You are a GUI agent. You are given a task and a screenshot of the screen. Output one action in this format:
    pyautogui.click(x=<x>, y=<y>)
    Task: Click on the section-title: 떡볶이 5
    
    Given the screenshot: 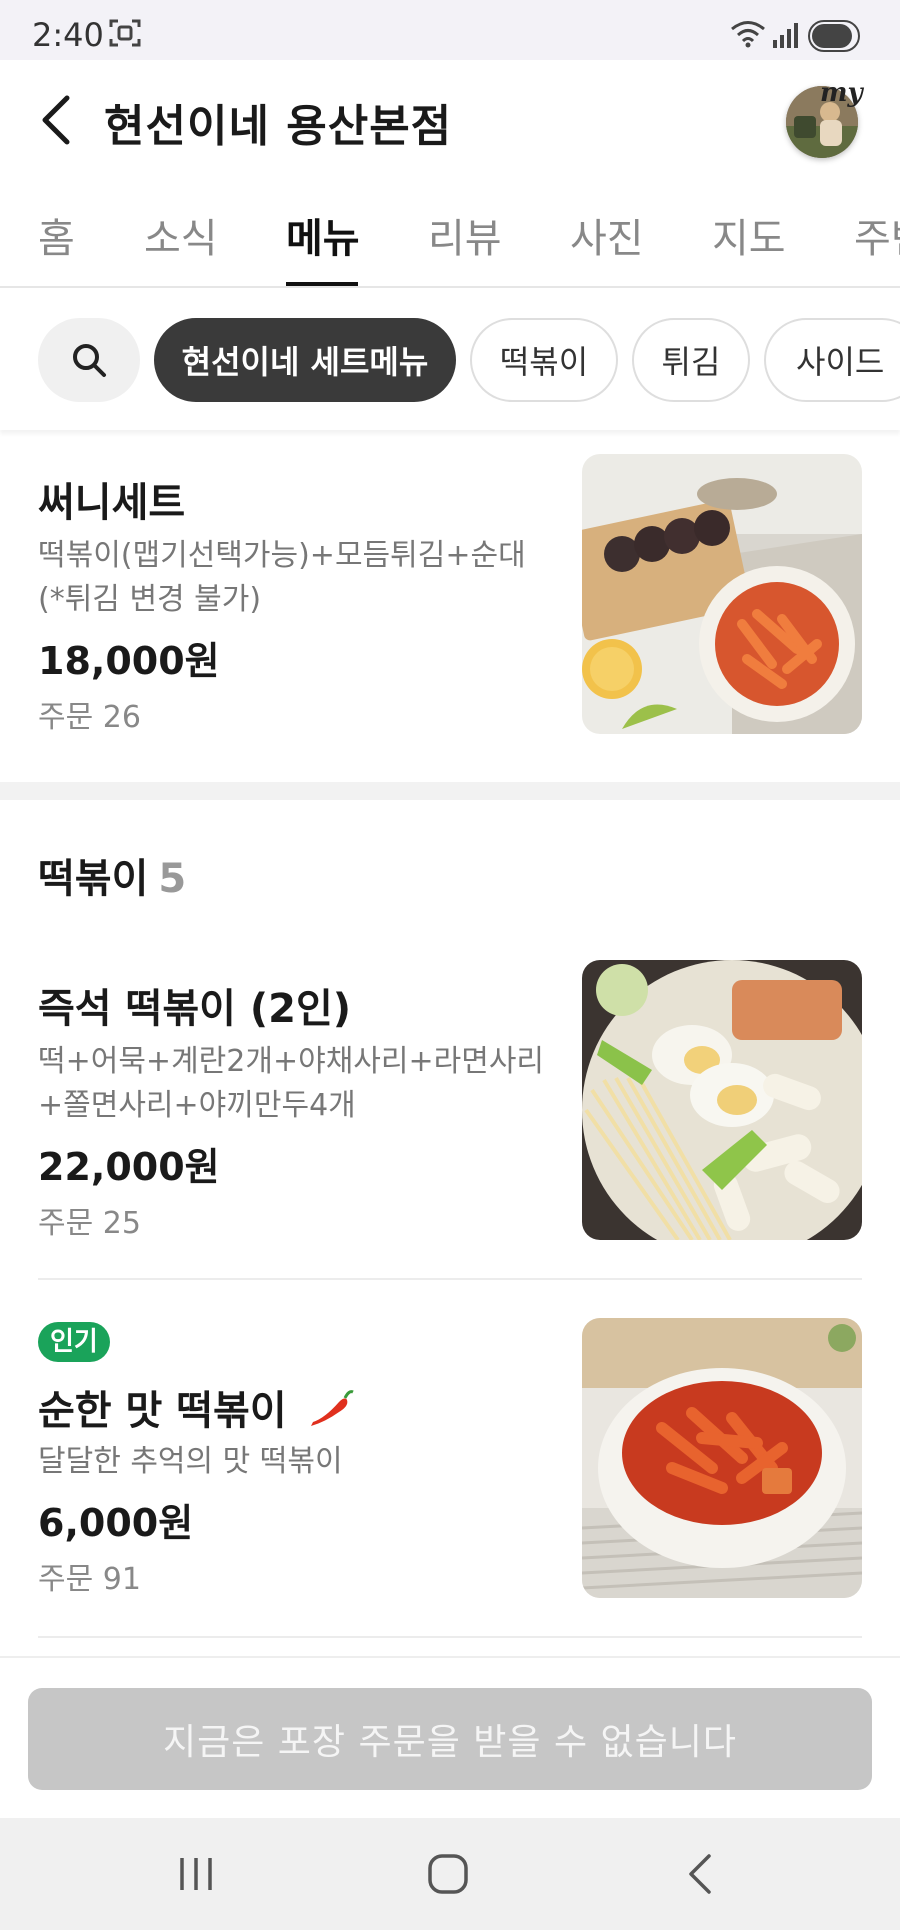 What is the action you would take?
    pyautogui.click(x=112, y=875)
    